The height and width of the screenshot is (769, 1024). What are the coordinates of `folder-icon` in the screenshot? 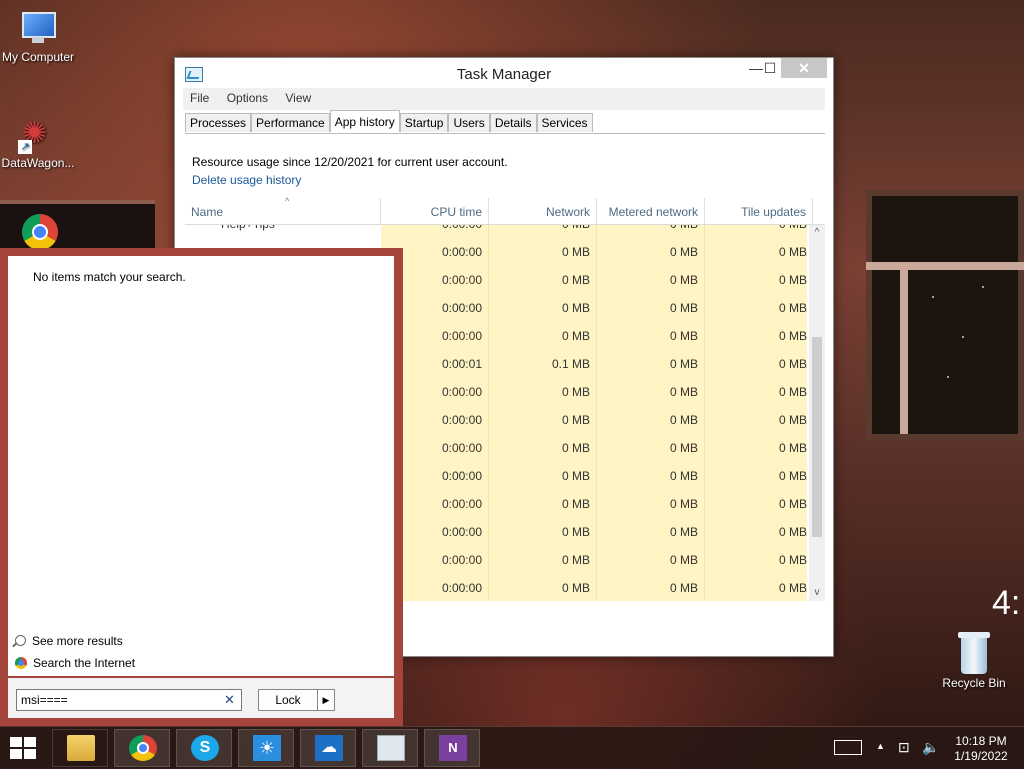 It's located at (81, 748).